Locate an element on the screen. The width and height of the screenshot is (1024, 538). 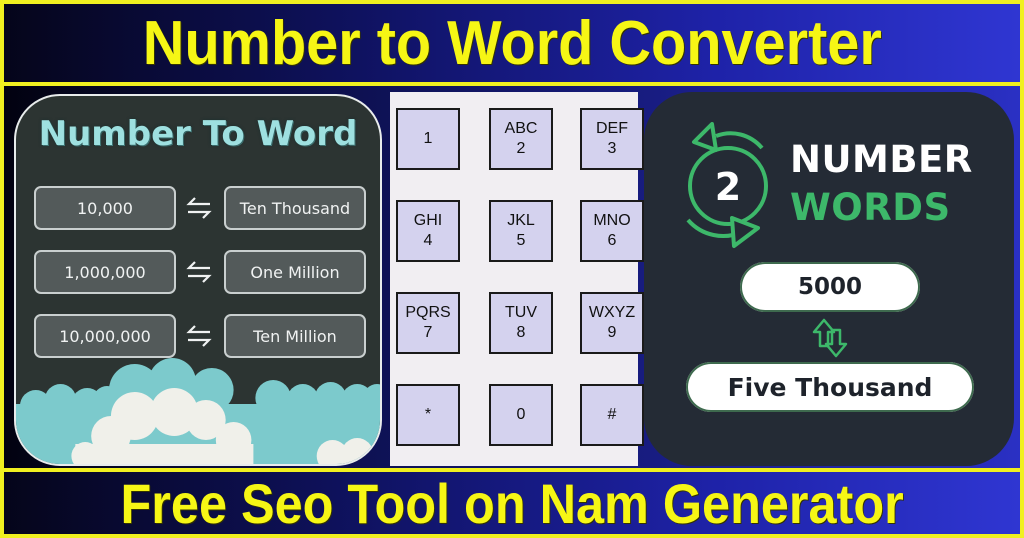
key-2: ABC 2 is located at coordinates (521, 139).